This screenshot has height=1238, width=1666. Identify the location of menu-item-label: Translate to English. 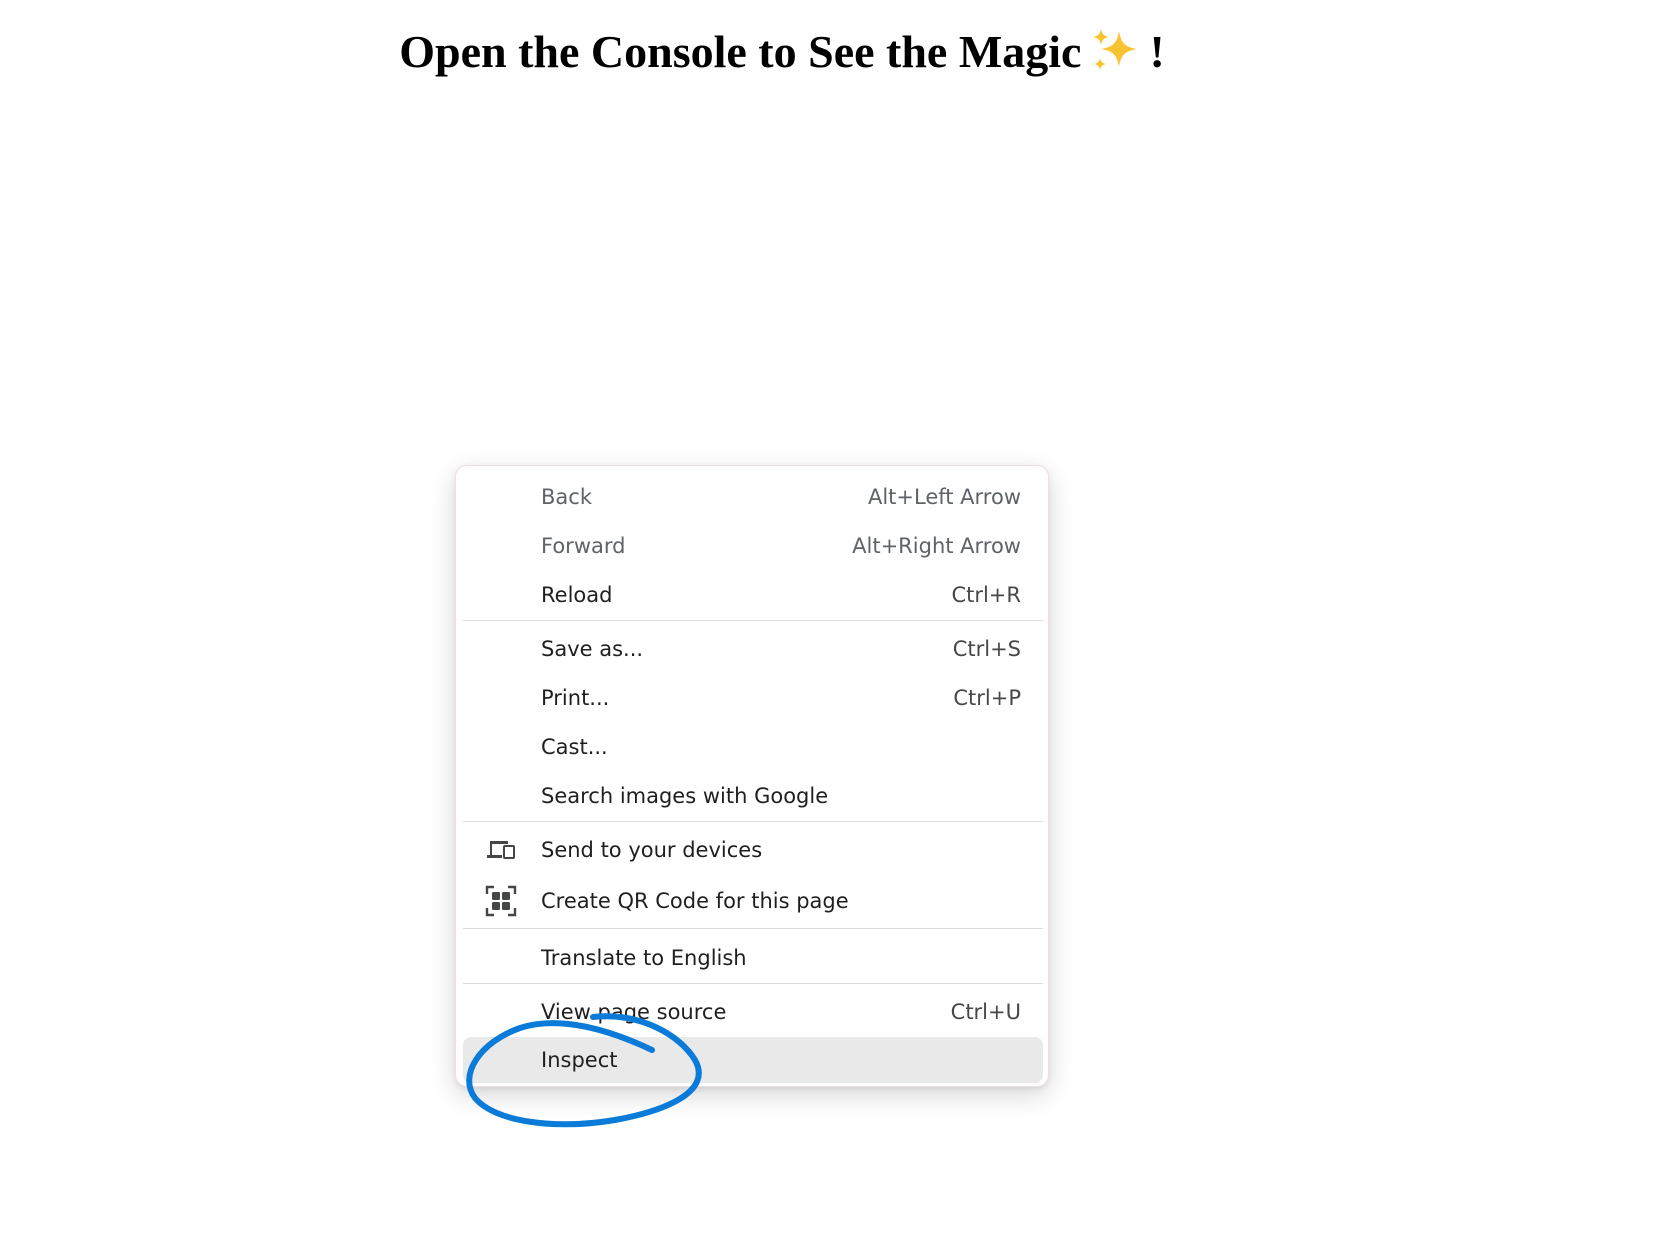
(644, 958).